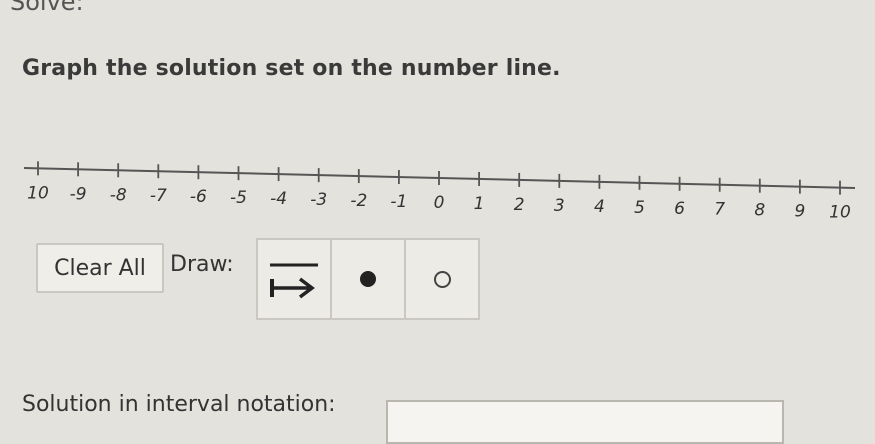 This screenshot has width=875, height=444. What do you see at coordinates (238, 198) in the screenshot?
I see `number-line-label: -5` at bounding box center [238, 198].